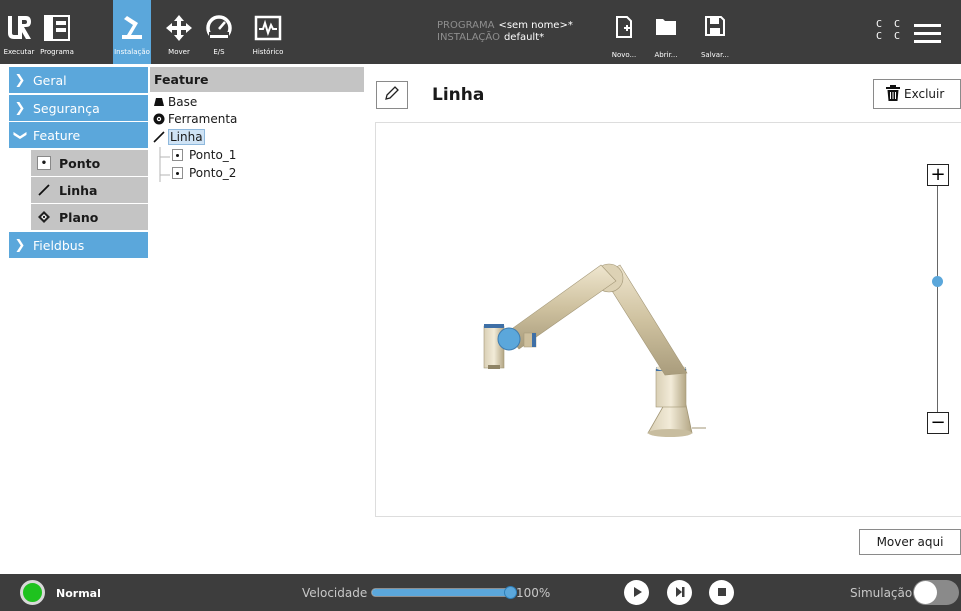 This screenshot has width=961, height=611. What do you see at coordinates (183, 102) in the screenshot?
I see `tree-node-label: Base` at bounding box center [183, 102].